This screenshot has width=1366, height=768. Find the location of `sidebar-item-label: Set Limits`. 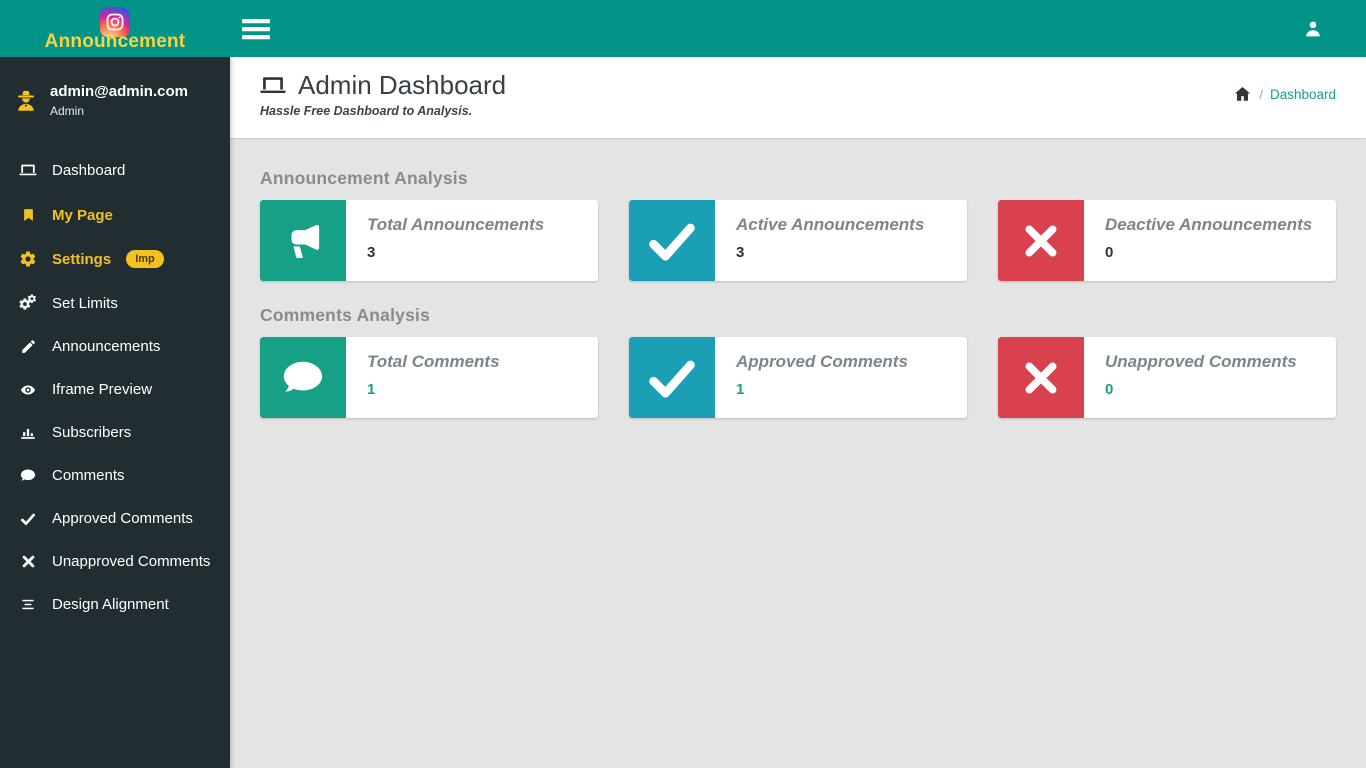

sidebar-item-label: Set Limits is located at coordinates (85, 303).